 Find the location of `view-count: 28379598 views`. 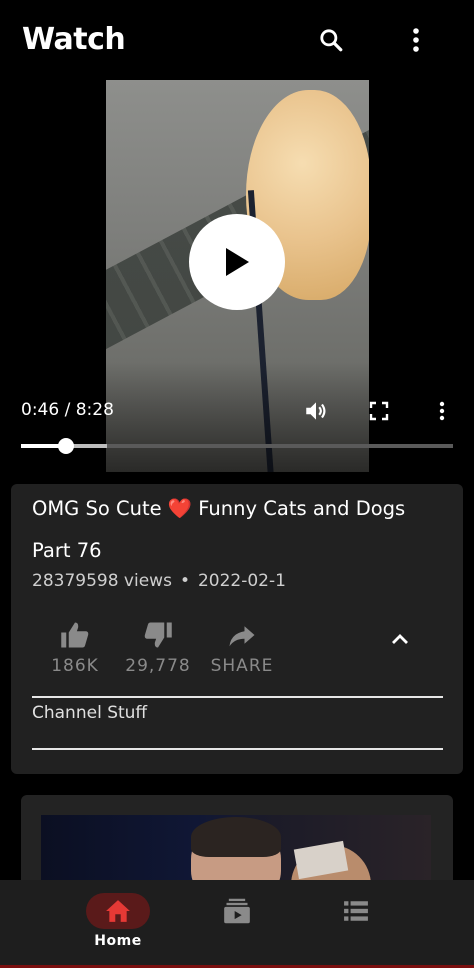

view-count: 28379598 views is located at coordinates (102, 581).